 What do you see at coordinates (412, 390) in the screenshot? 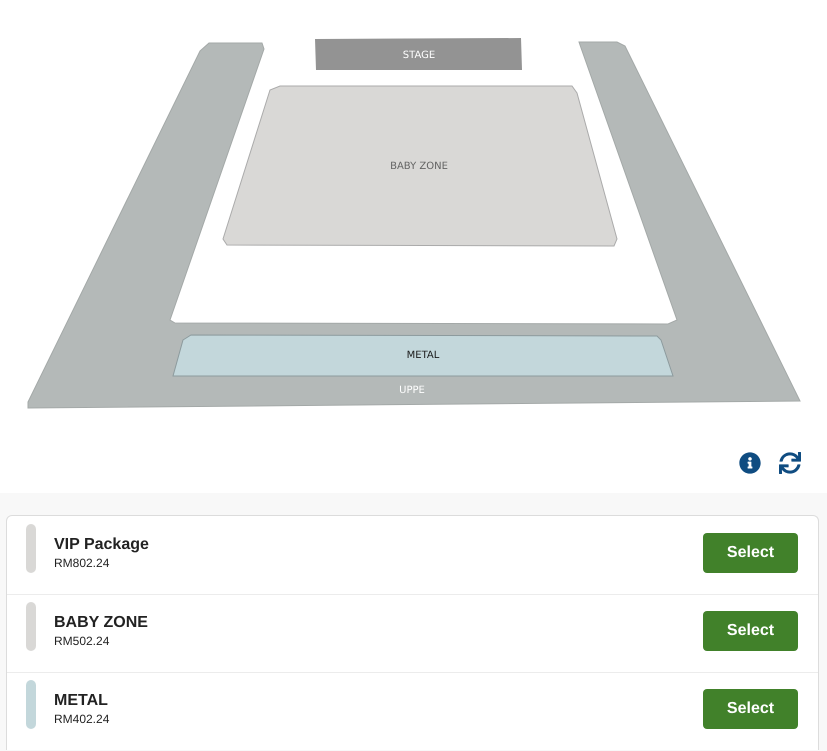
I see `section-label: UPPE` at bounding box center [412, 390].